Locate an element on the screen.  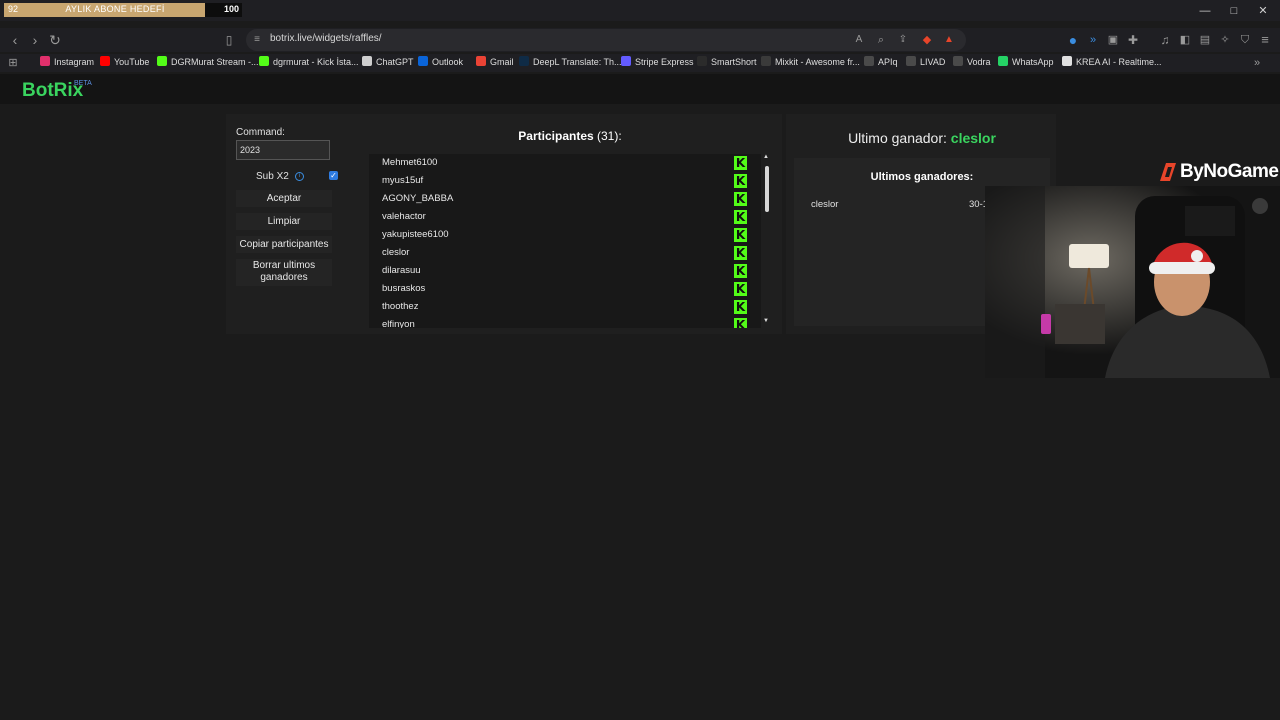
bookmark-label: YouTube is located at coordinates (132, 62).